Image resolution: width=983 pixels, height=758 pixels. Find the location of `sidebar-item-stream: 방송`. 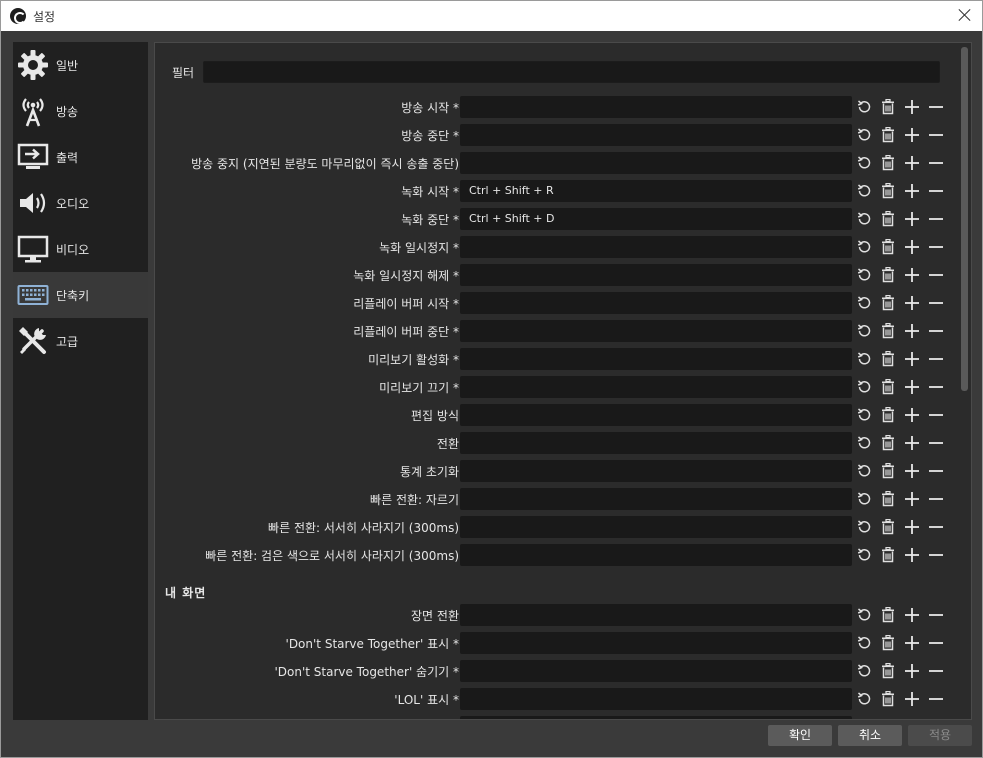

sidebar-item-stream: 방송 is located at coordinates (80, 111).